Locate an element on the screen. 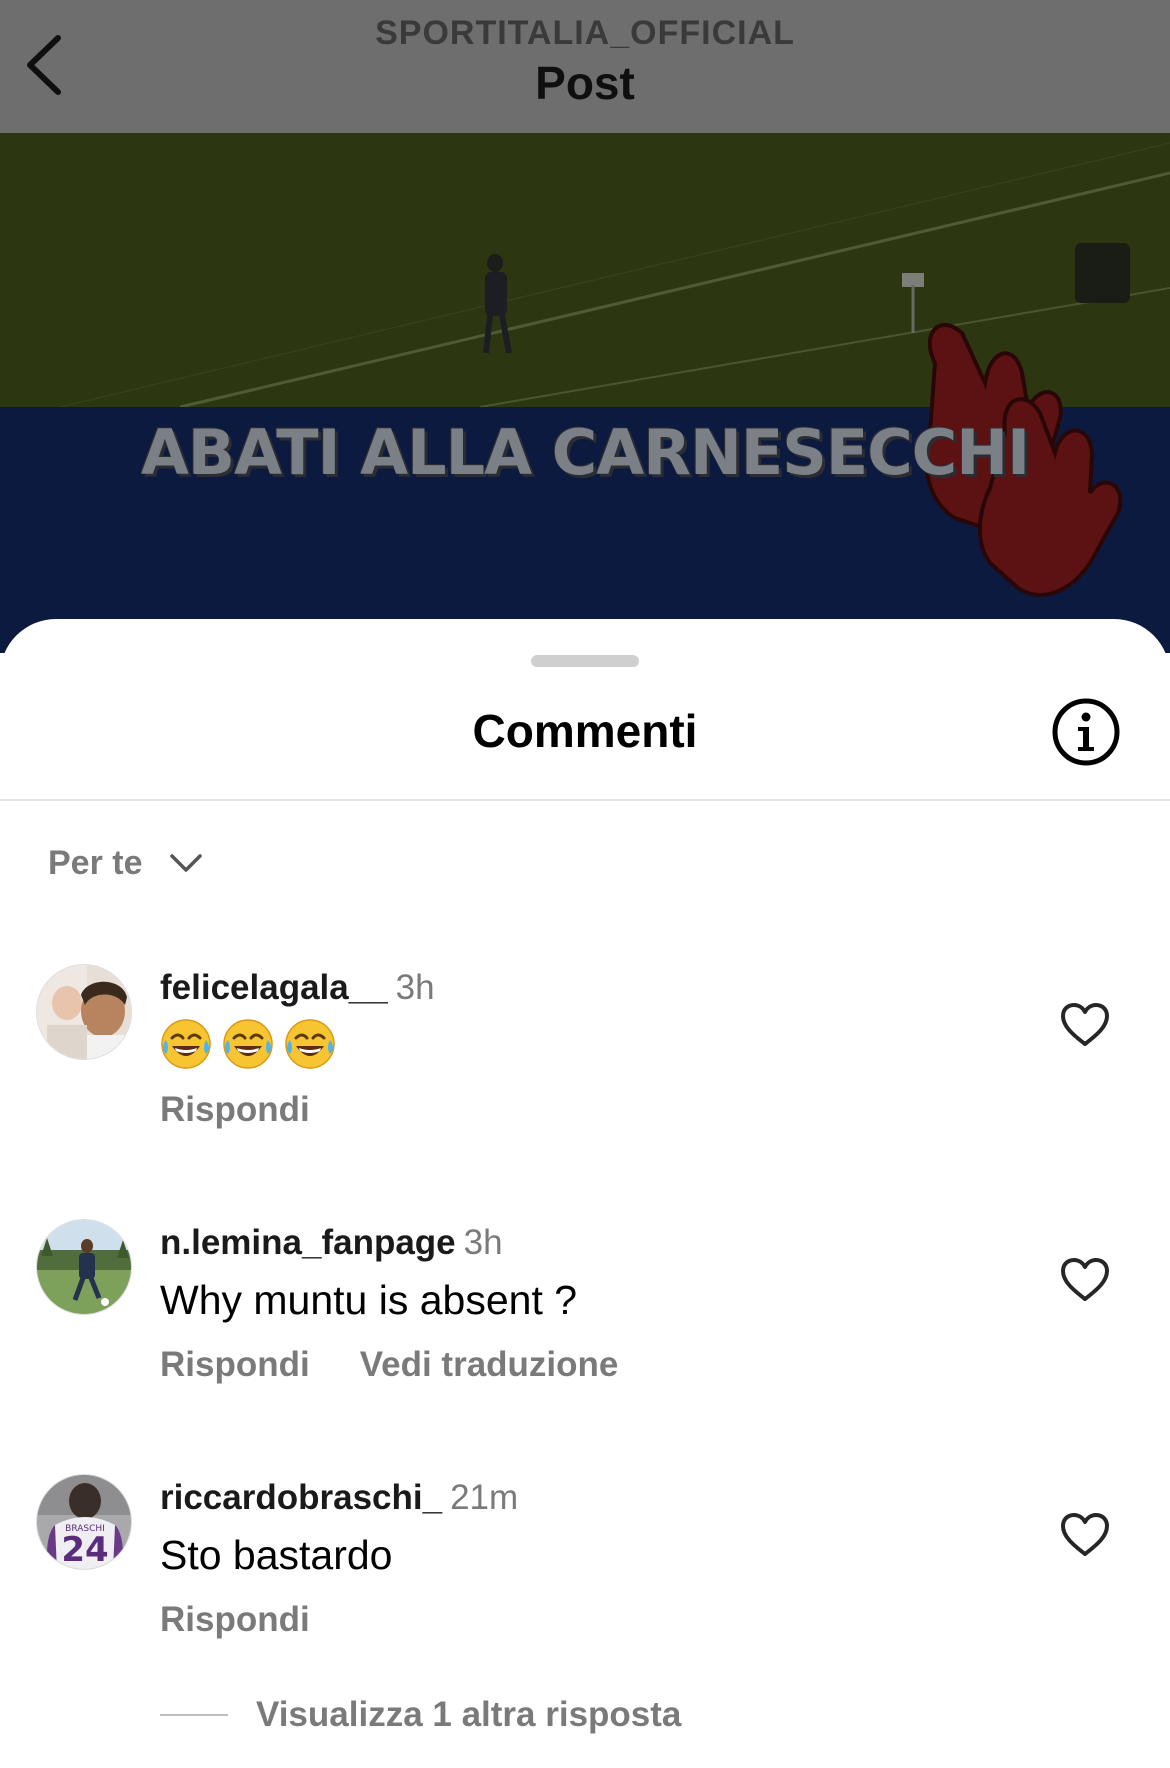 The image size is (1170, 1768). comment-username: n.lemina_fanpage is located at coordinates (308, 1242).